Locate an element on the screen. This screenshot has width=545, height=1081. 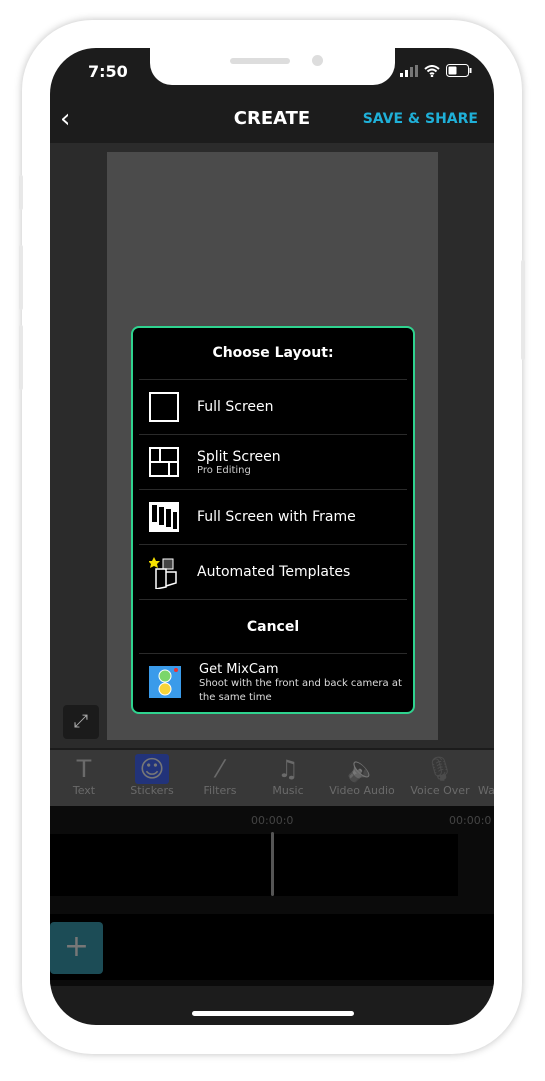
promo-title: Get MixCam is located at coordinates (239, 669).